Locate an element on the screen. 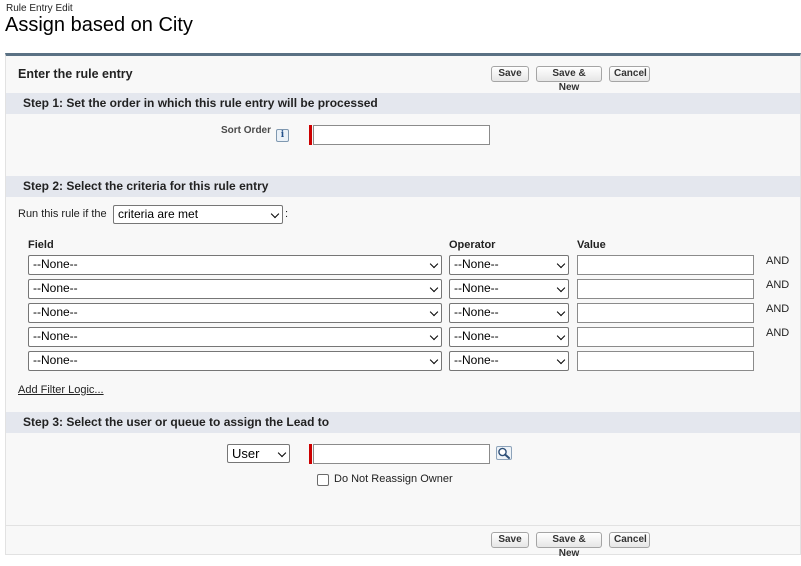 The height and width of the screenshot is (566, 801). criteria-select: criteria are met is located at coordinates (198, 214).